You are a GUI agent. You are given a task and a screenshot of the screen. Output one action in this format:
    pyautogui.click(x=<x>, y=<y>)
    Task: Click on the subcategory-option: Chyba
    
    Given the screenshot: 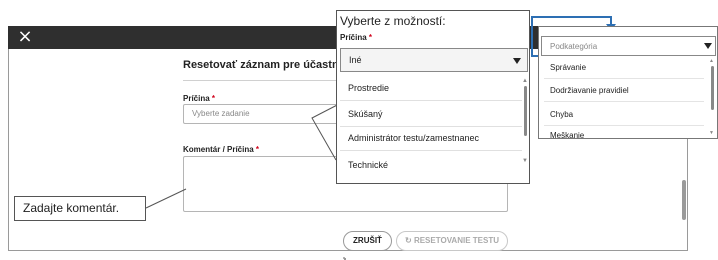 What is the action you would take?
    pyautogui.click(x=561, y=114)
    